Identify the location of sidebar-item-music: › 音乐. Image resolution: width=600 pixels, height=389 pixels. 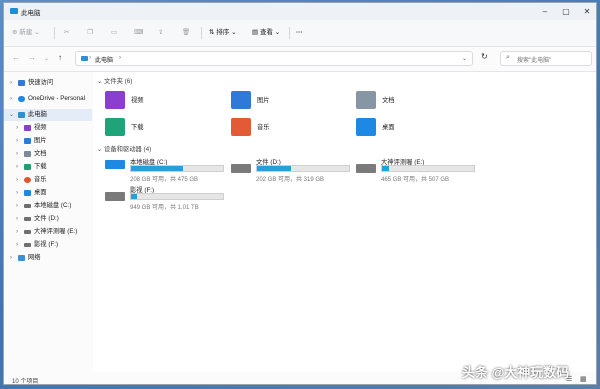
(48, 180).